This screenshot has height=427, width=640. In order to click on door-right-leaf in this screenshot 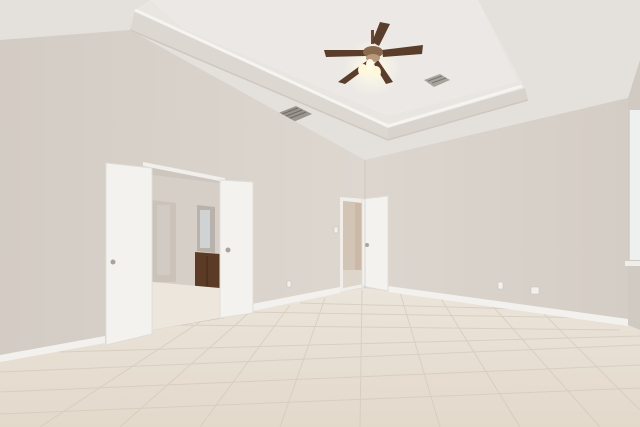, I will do `click(236, 249)`.